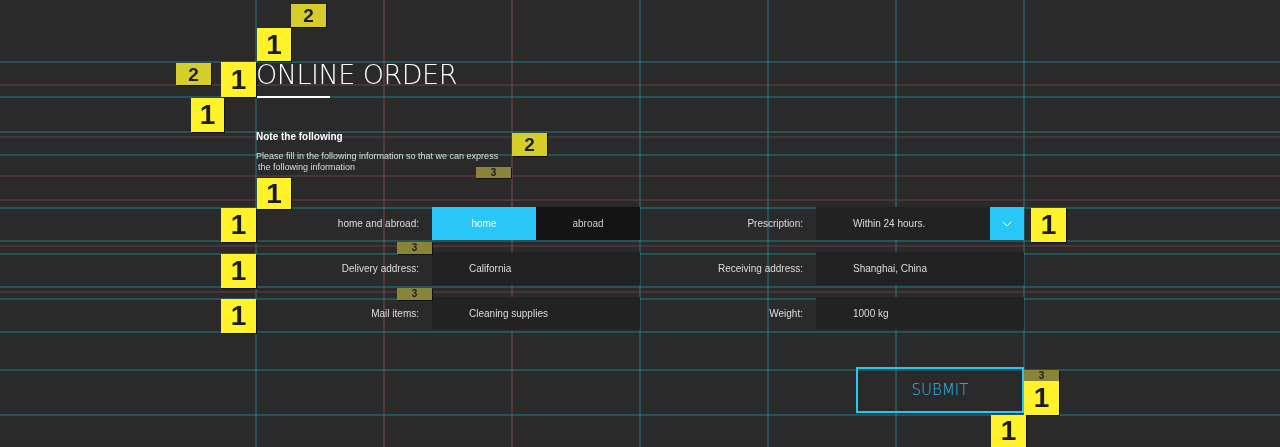 The image size is (1280, 447). Describe the element at coordinates (760, 269) in the screenshot. I see `field-label: Receiving address:` at that location.